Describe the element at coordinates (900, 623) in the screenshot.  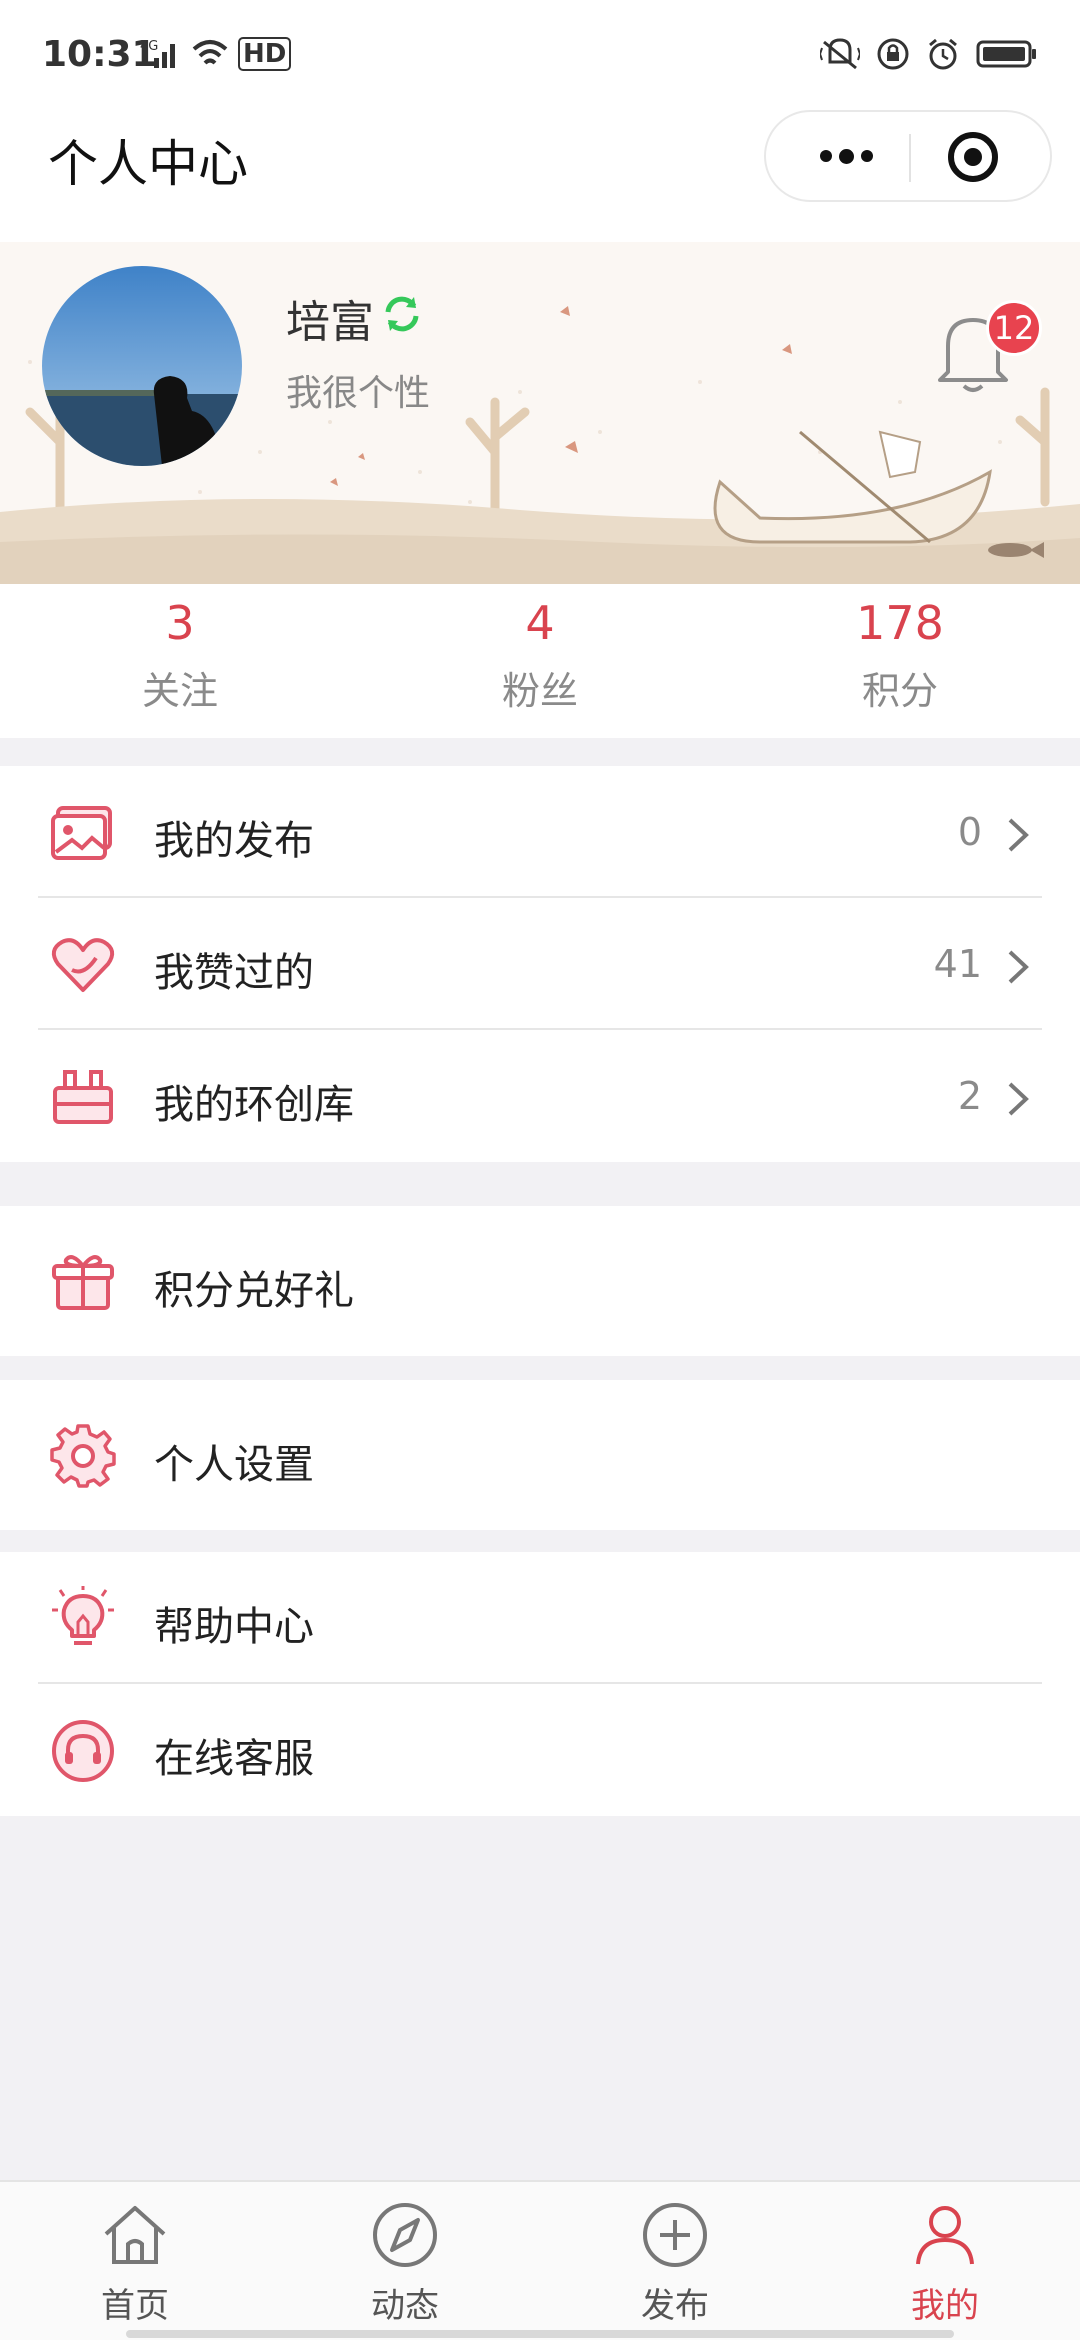
I see `stat-value: 178` at that location.